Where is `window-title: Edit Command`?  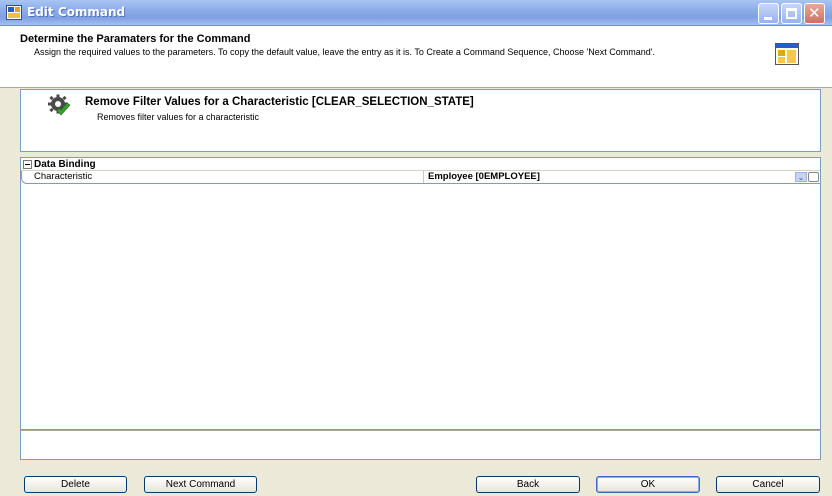
window-title: Edit Command is located at coordinates (76, 12).